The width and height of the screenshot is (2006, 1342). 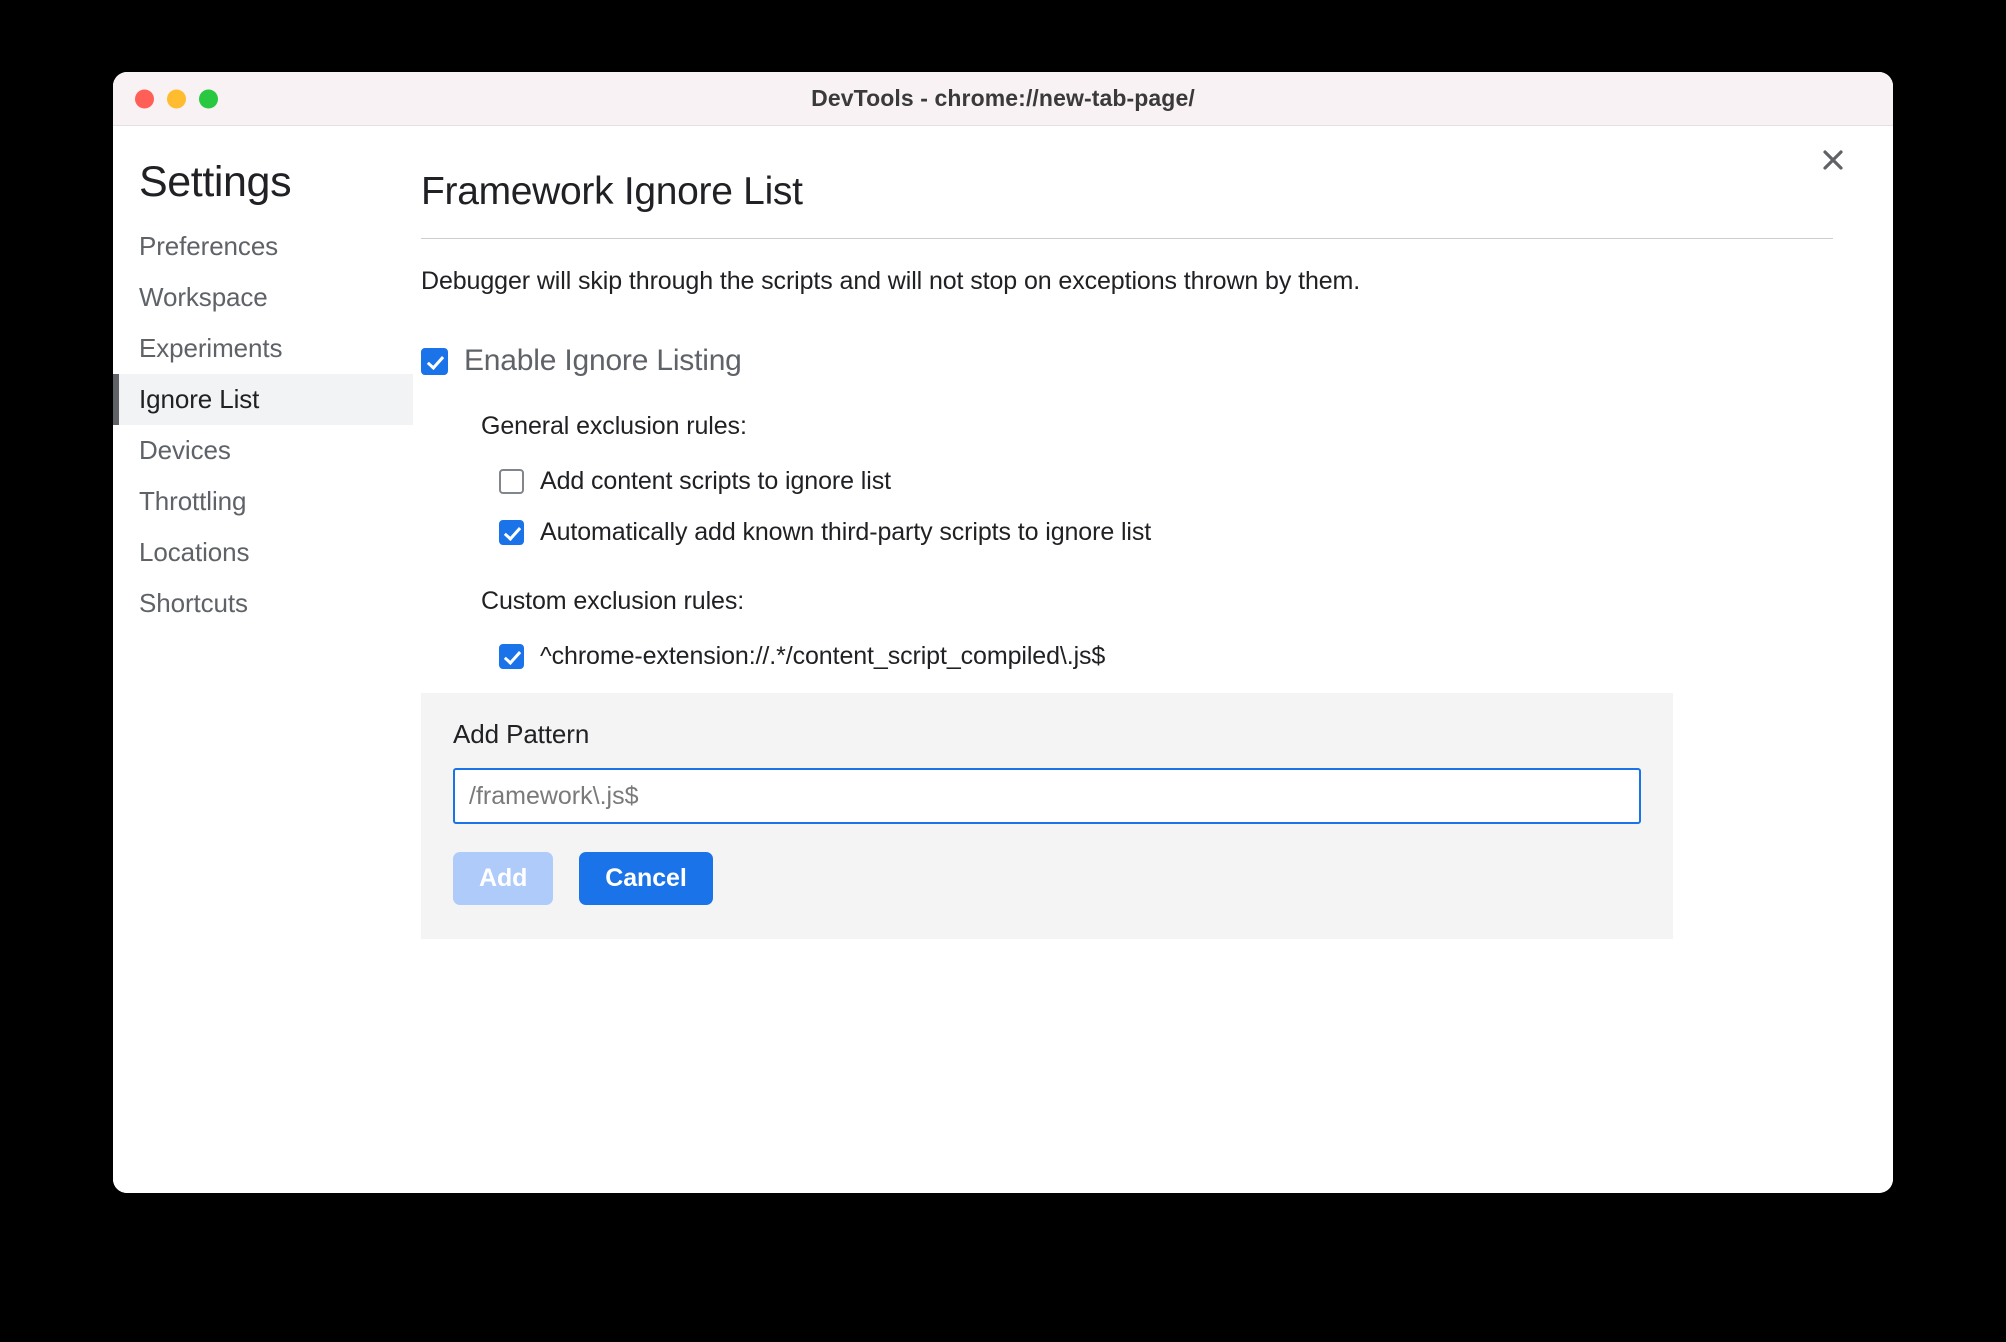 I want to click on sidebar-item-preferences: Preferences, so click(x=263, y=246).